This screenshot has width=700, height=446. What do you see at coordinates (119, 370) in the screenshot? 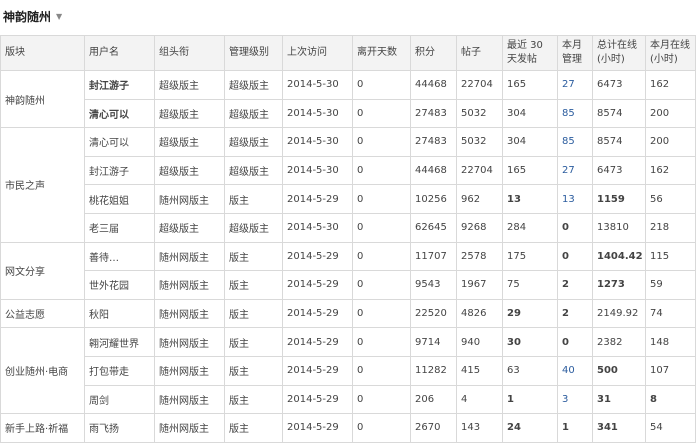
I see `username-link: 打包带走` at bounding box center [119, 370].